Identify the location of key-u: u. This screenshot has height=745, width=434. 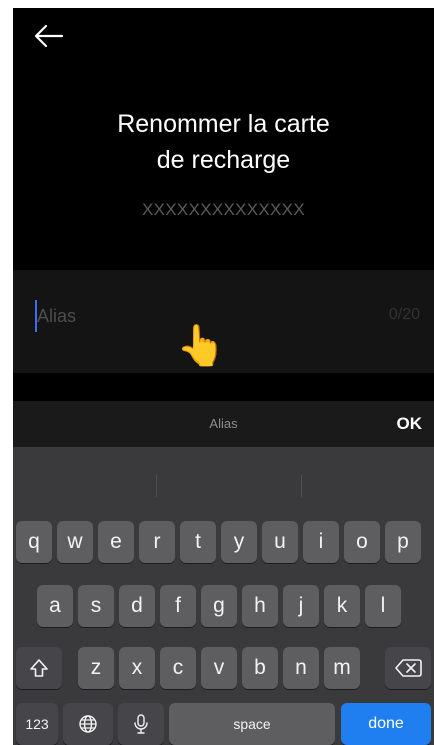
(280, 542).